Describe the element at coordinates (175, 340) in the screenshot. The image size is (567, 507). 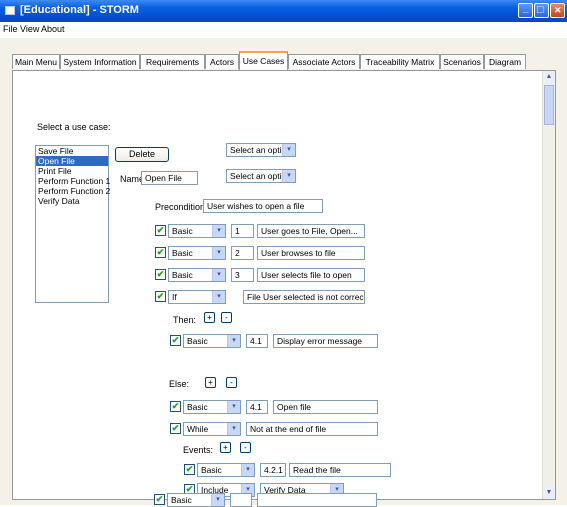
I see `then-step-checkbox: ✔` at that location.